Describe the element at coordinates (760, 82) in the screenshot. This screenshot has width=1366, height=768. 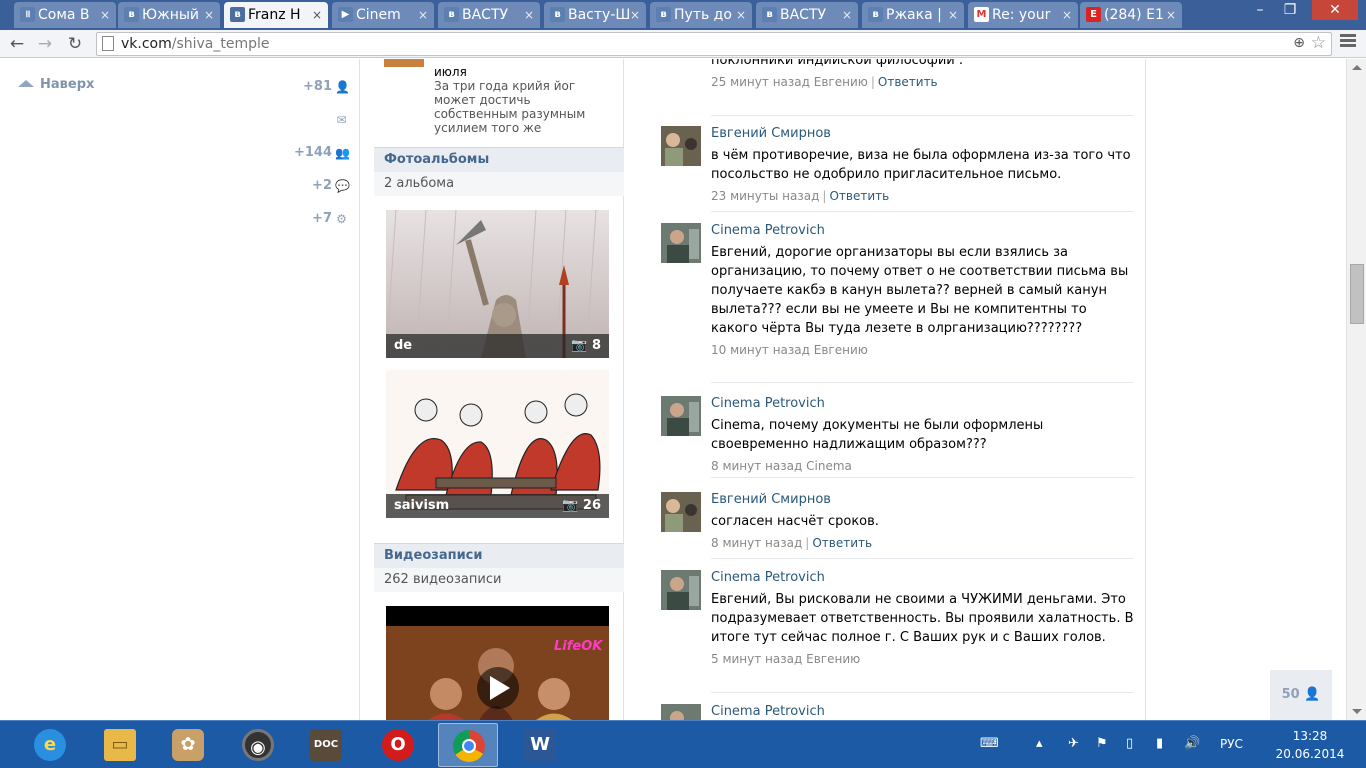
I see `comment-time: 25 минут назад` at that location.